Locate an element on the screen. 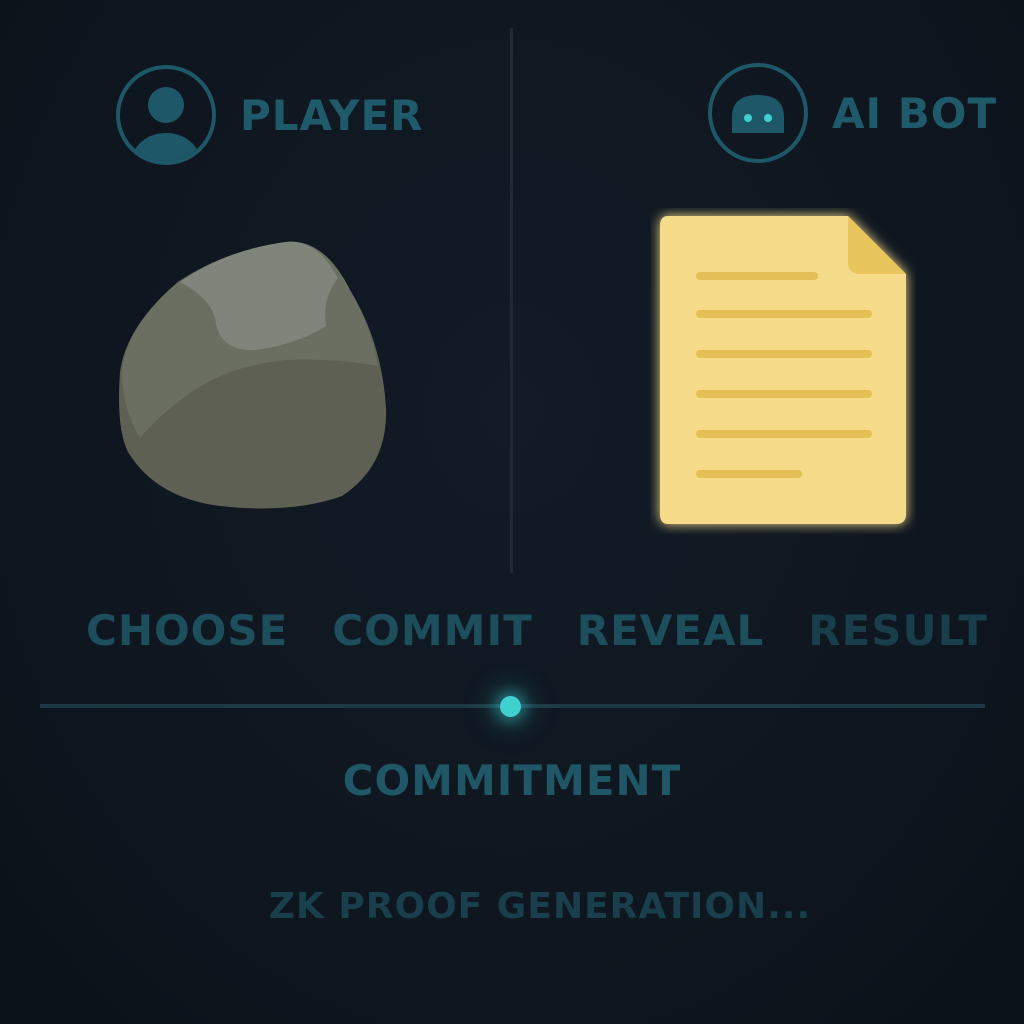 Image resolution: width=1024 pixels, height=1024 pixels. step-commit: COMMIT is located at coordinates (432, 630).